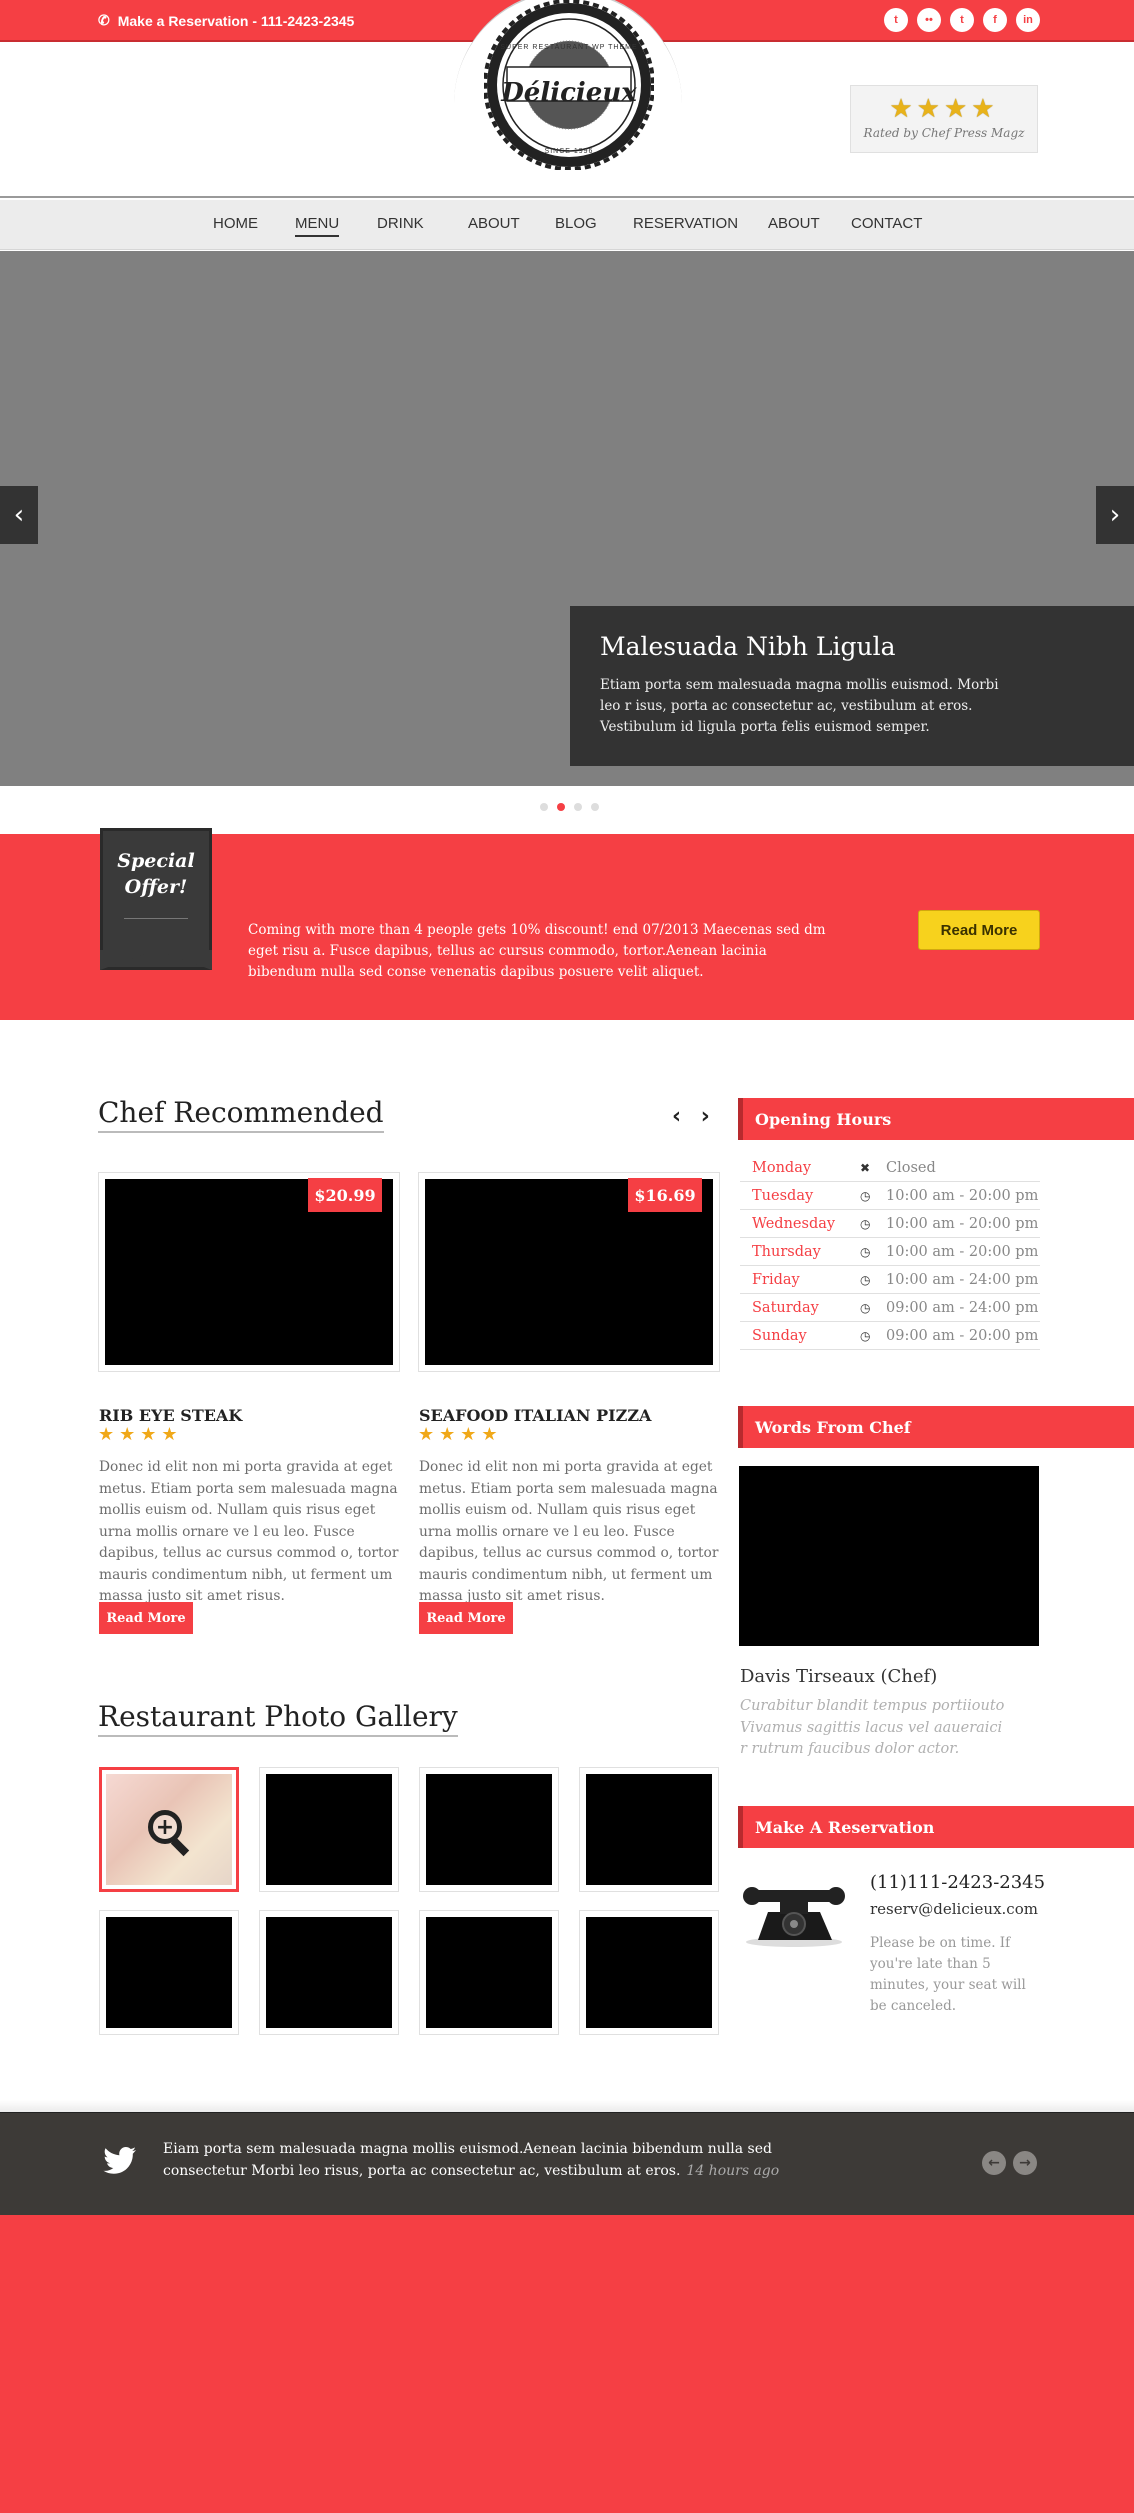 This screenshot has height=2513, width=1134. I want to click on hours-time: Closed, so click(911, 1167).